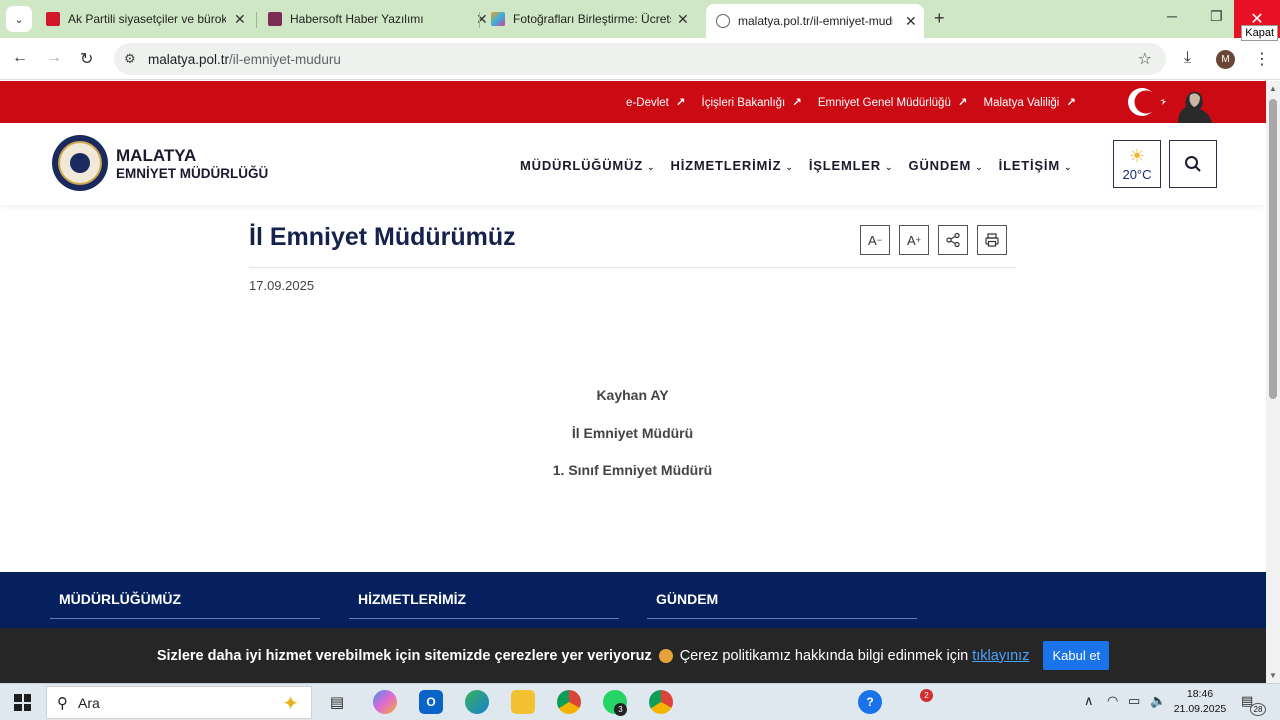 The image size is (1280, 720). What do you see at coordinates (815, 21) in the screenshot?
I see `tab-malatya-active: malatya.pol.tr/il-emniyet-mudu ✕` at bounding box center [815, 21].